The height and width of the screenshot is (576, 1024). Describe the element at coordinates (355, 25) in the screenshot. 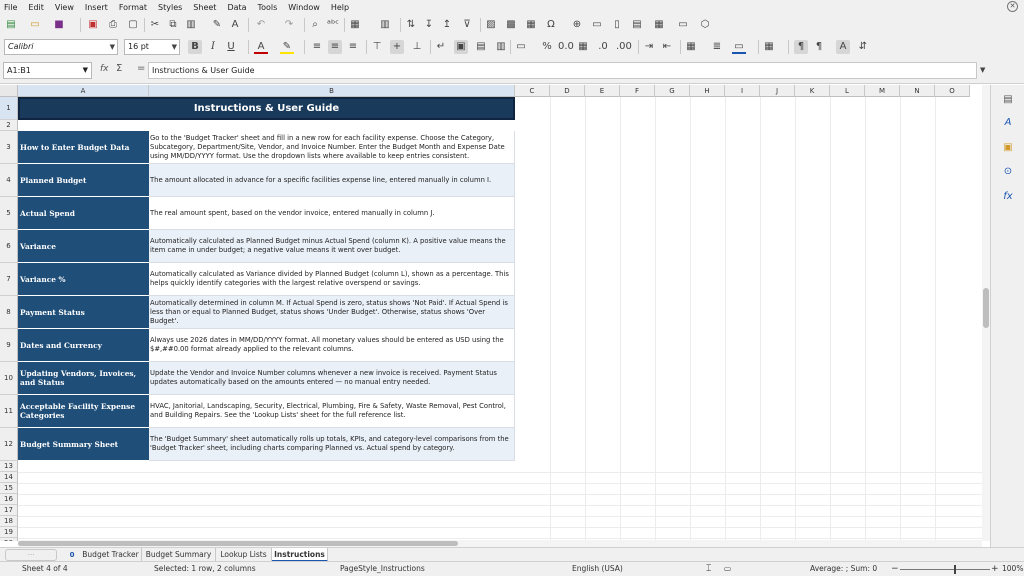

I see `row-icon: ▦` at that location.